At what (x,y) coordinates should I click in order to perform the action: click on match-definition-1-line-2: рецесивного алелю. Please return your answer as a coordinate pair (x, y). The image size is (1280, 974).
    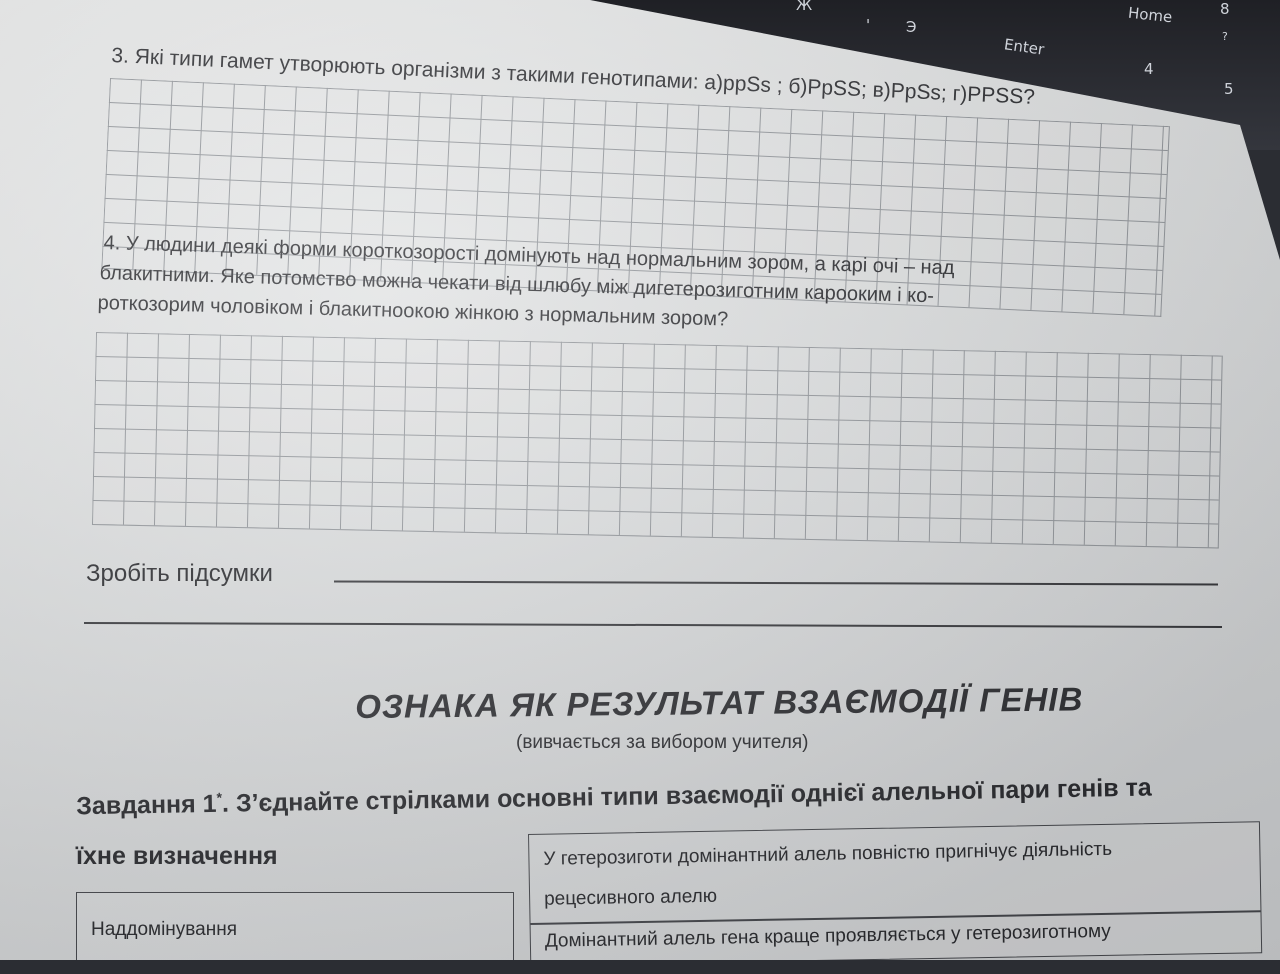
    Looking at the image, I should click on (630, 897).